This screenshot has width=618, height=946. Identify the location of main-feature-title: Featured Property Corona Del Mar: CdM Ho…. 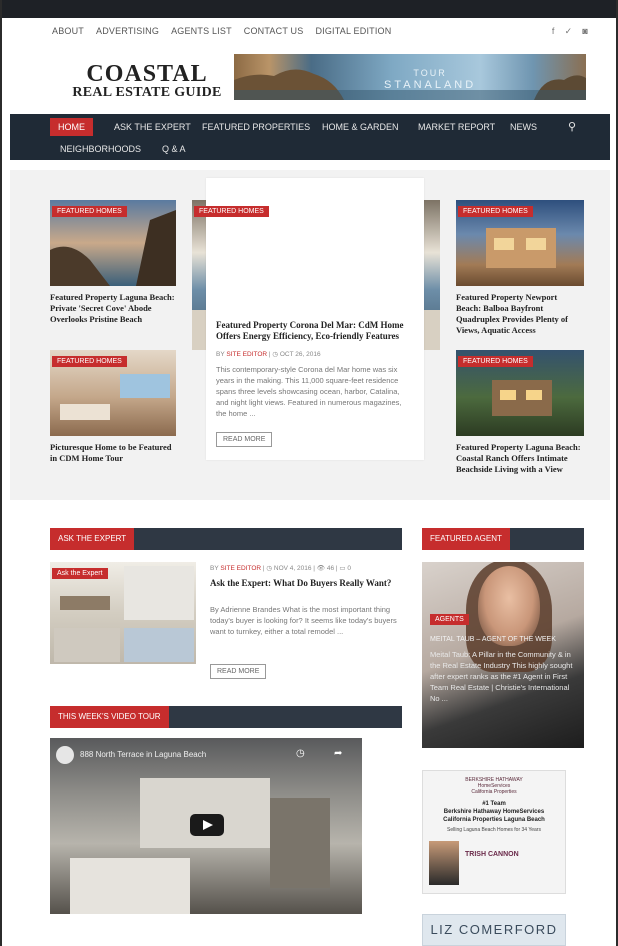
(315, 331).